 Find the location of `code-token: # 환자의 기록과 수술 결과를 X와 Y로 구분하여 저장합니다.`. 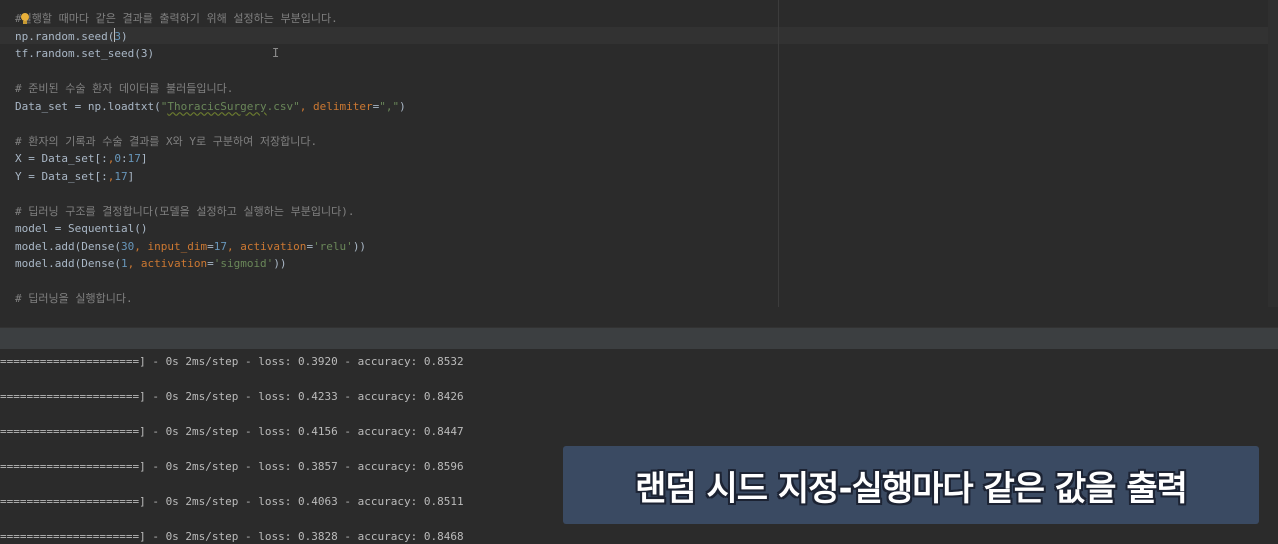

code-token: # 환자의 기록과 수술 결과를 X와 Y로 구분하여 저장합니다. is located at coordinates (166, 141).